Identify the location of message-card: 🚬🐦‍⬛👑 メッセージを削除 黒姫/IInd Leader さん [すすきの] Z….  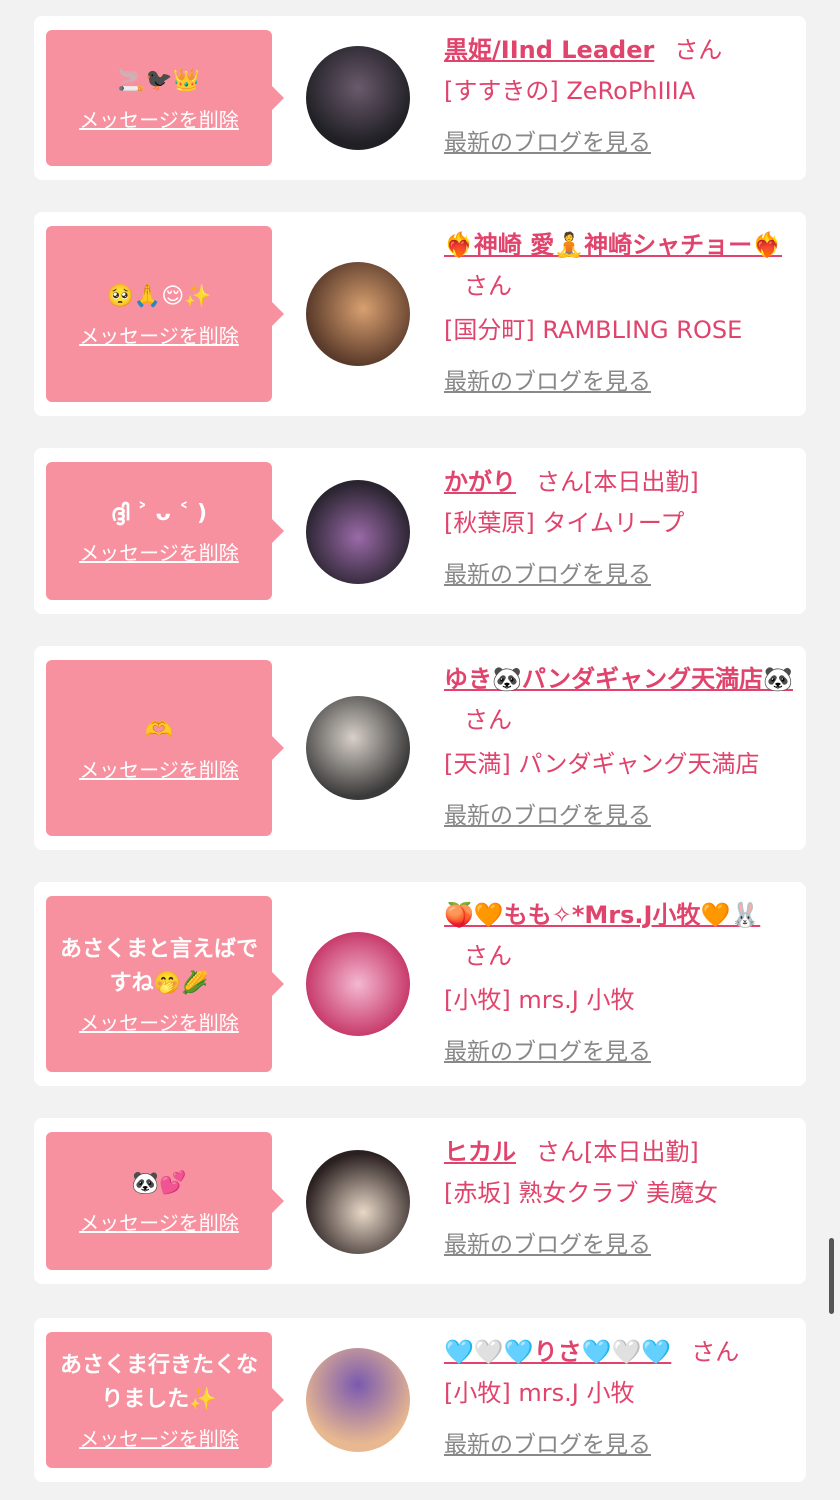
(420, 98).